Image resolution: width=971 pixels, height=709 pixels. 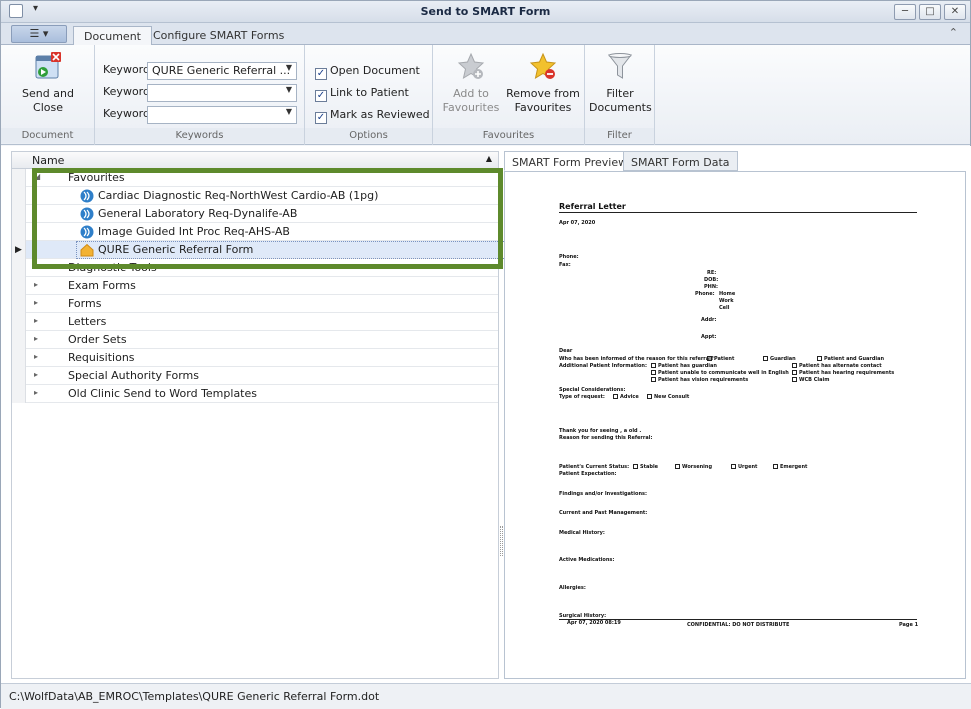 What do you see at coordinates (255, 358) in the screenshot?
I see `tree-row-category: ▸ Requisitions` at bounding box center [255, 358].